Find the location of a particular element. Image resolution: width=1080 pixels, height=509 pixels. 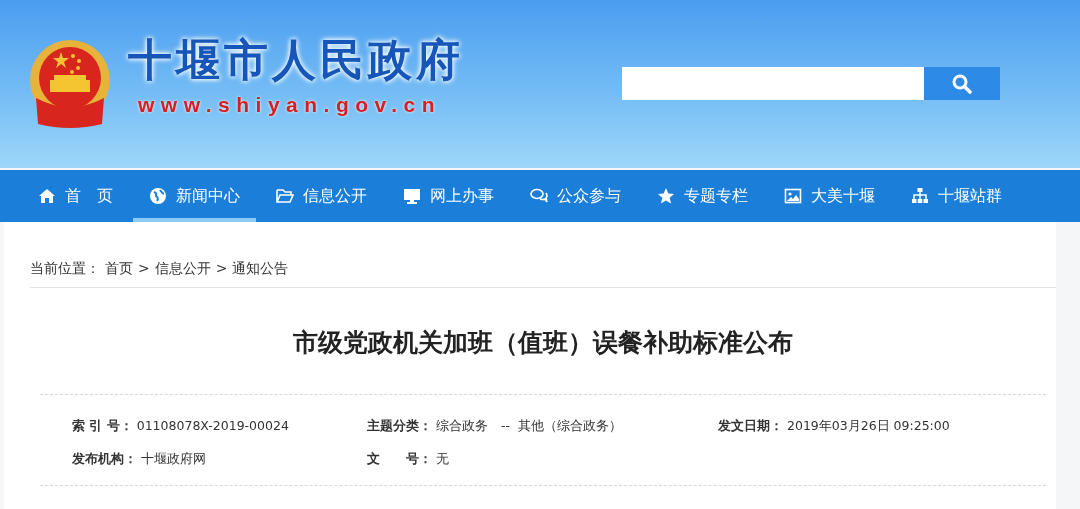

meta-label: 发布机构： is located at coordinates (104, 458).